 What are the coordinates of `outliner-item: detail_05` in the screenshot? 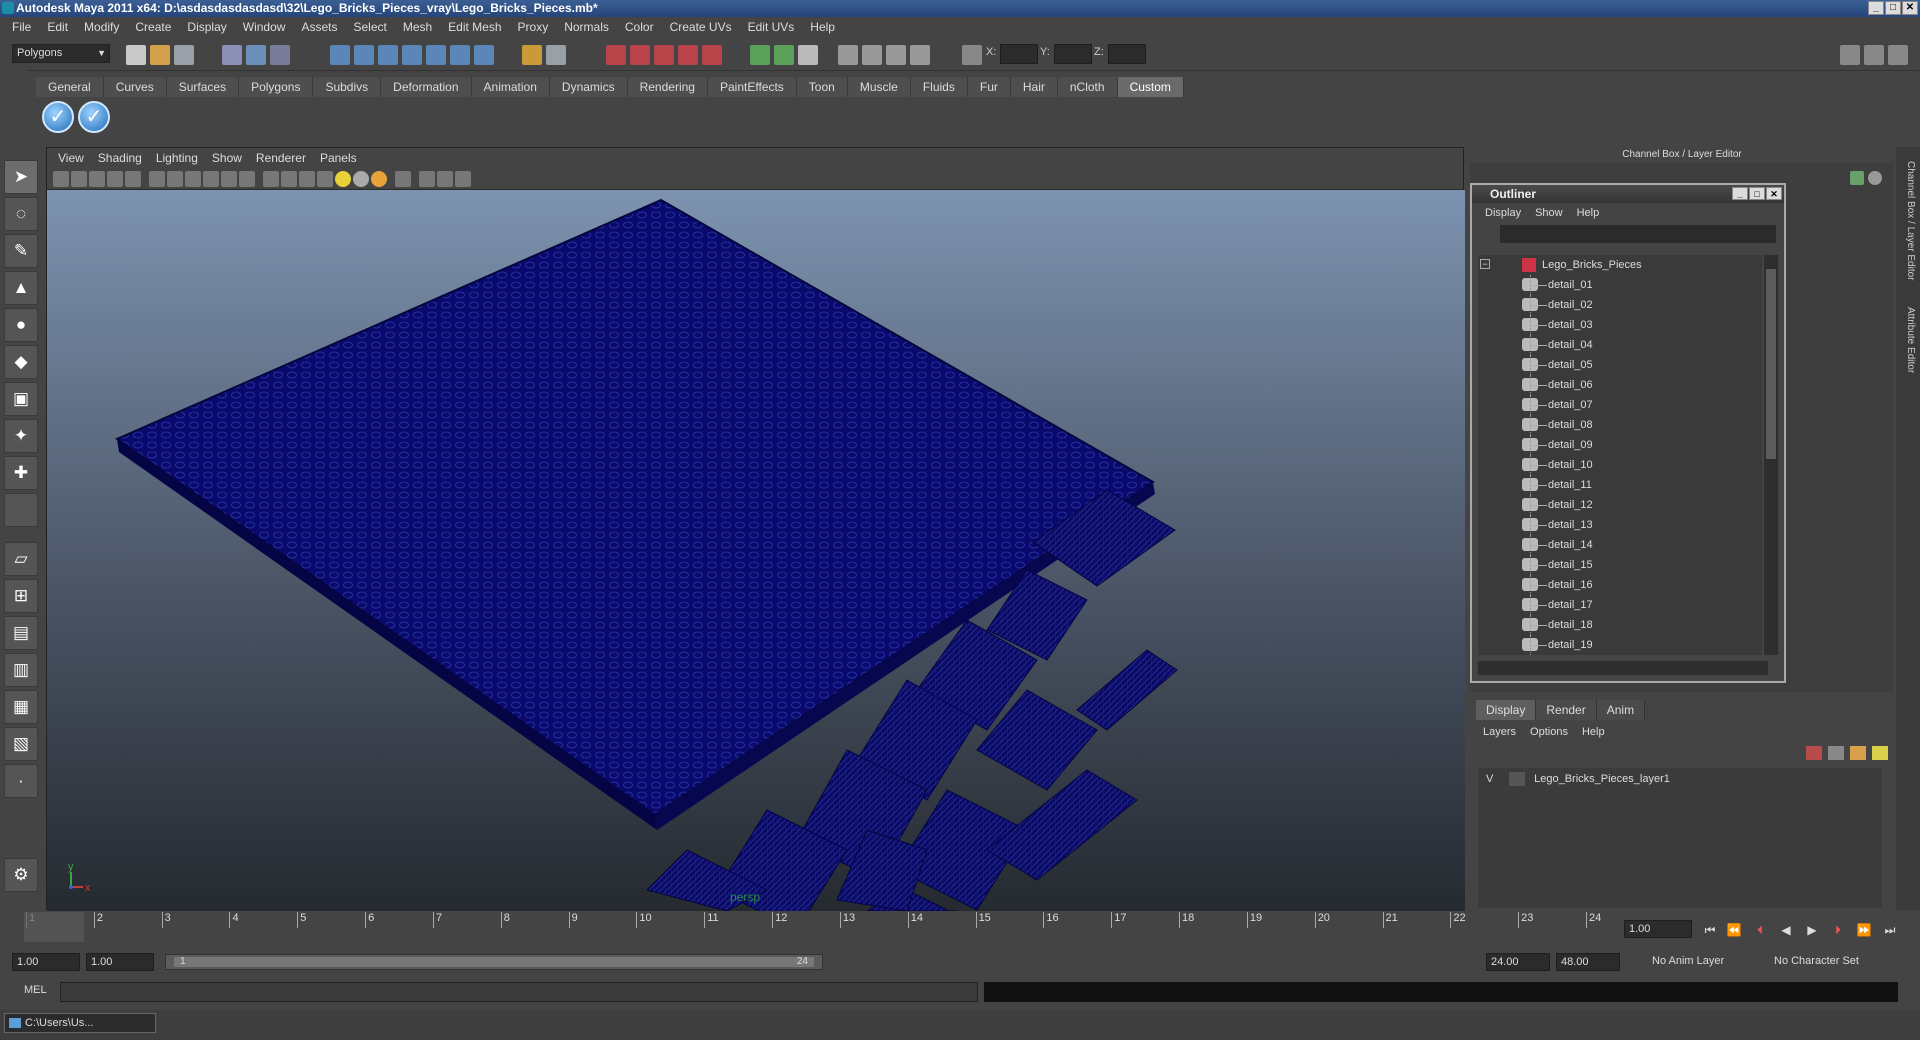 It's located at (1620, 365).